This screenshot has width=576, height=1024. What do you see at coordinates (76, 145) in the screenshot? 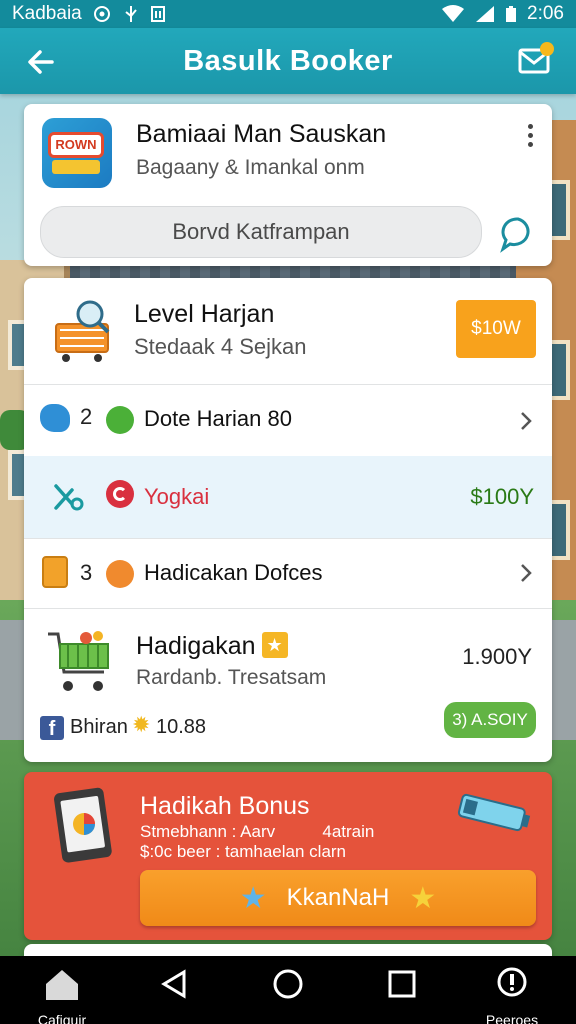
I see `logo-badge: ROWN` at bounding box center [76, 145].